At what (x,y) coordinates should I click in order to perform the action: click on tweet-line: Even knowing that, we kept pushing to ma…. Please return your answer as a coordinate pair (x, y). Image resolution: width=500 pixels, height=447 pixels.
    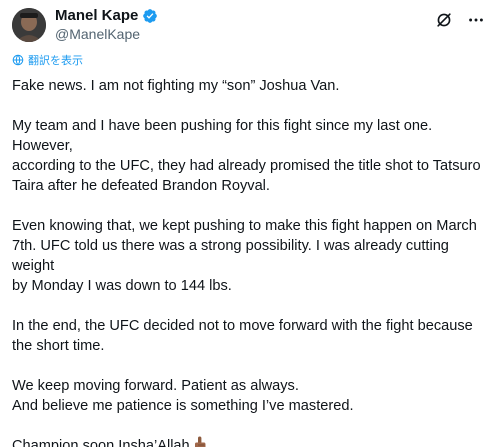
    Looking at the image, I should click on (244, 226).